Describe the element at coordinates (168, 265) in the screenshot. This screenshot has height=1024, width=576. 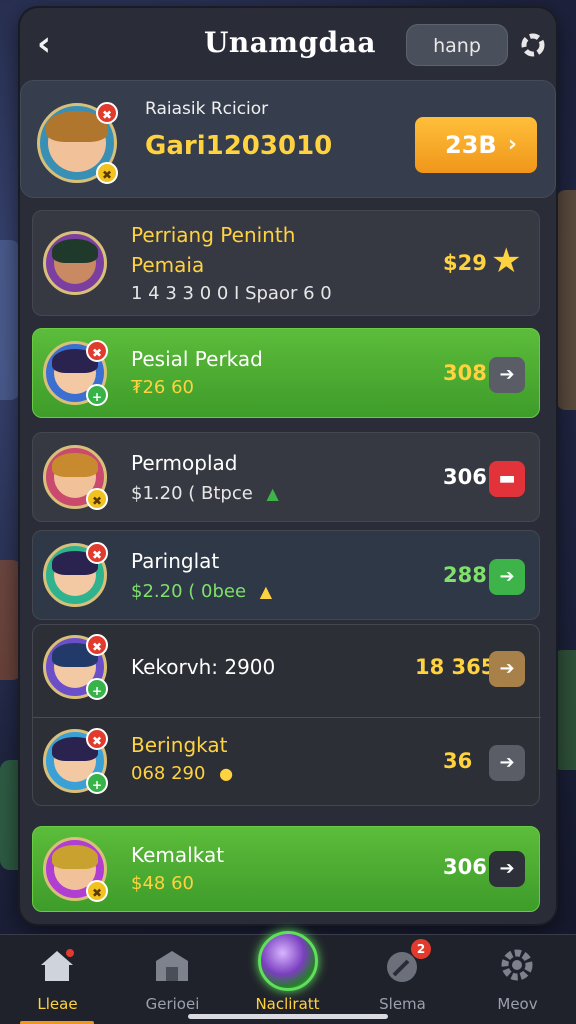
I see `row-name-line2: Pemaia` at that location.